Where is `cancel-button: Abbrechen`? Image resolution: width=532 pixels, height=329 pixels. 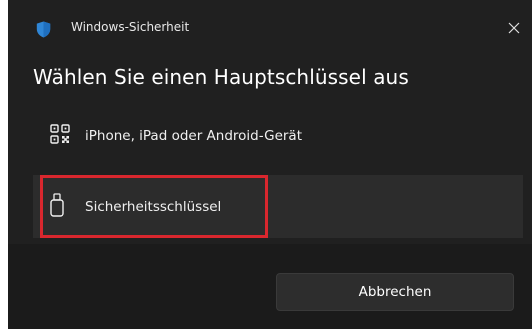 cancel-button: Abbrechen is located at coordinates (395, 292).